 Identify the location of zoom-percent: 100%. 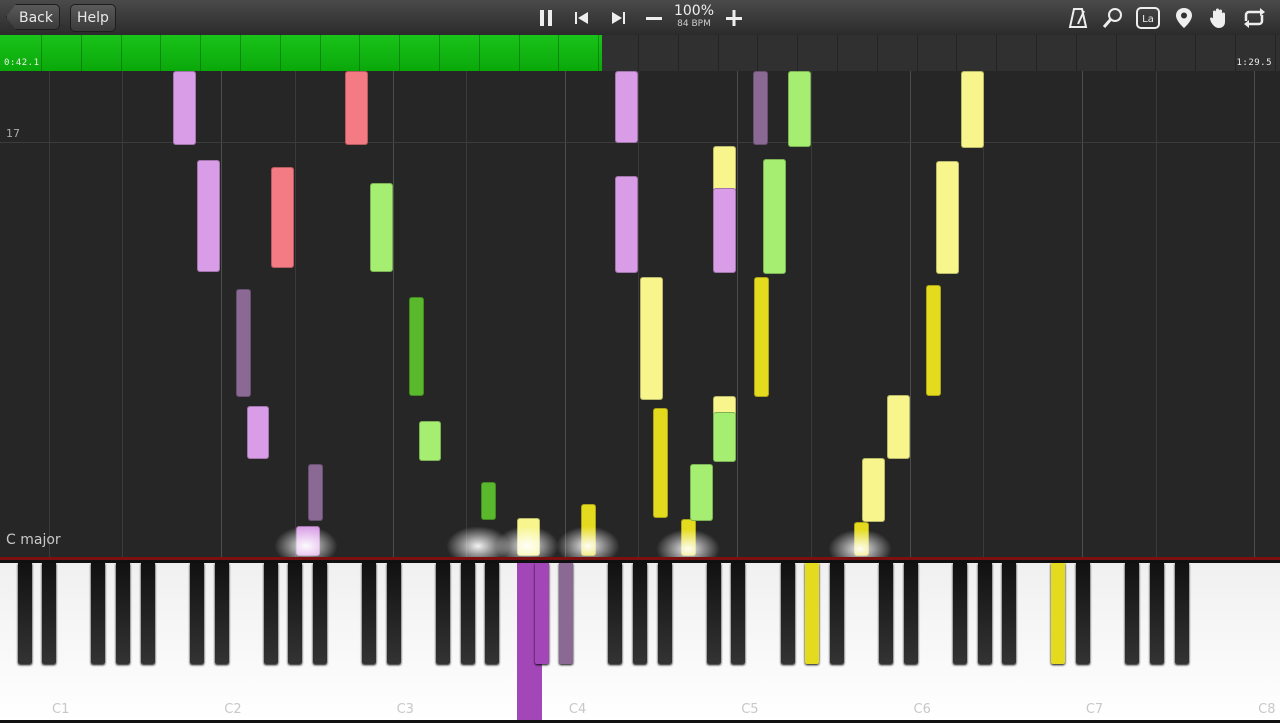
(694, 11).